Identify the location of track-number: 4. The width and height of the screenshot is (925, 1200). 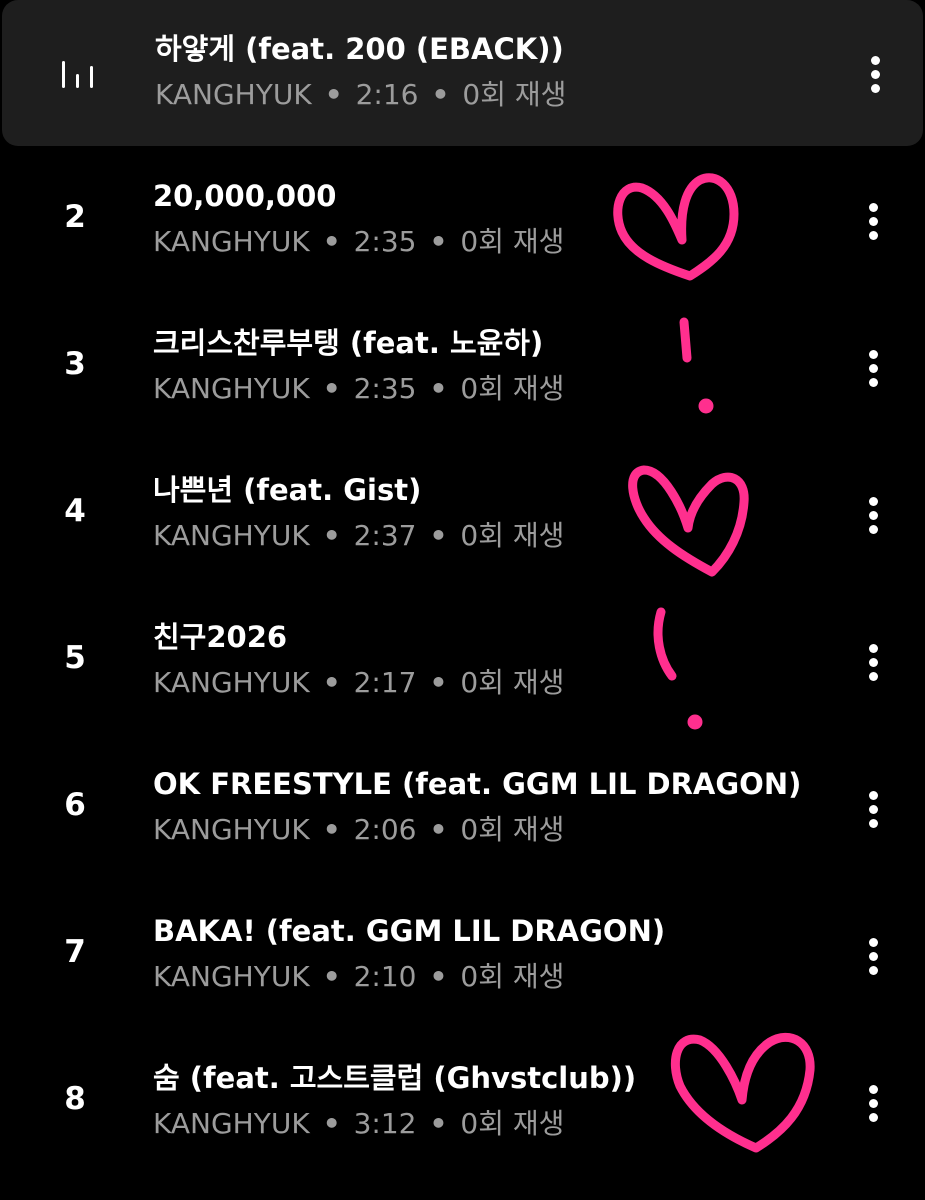
(75, 511).